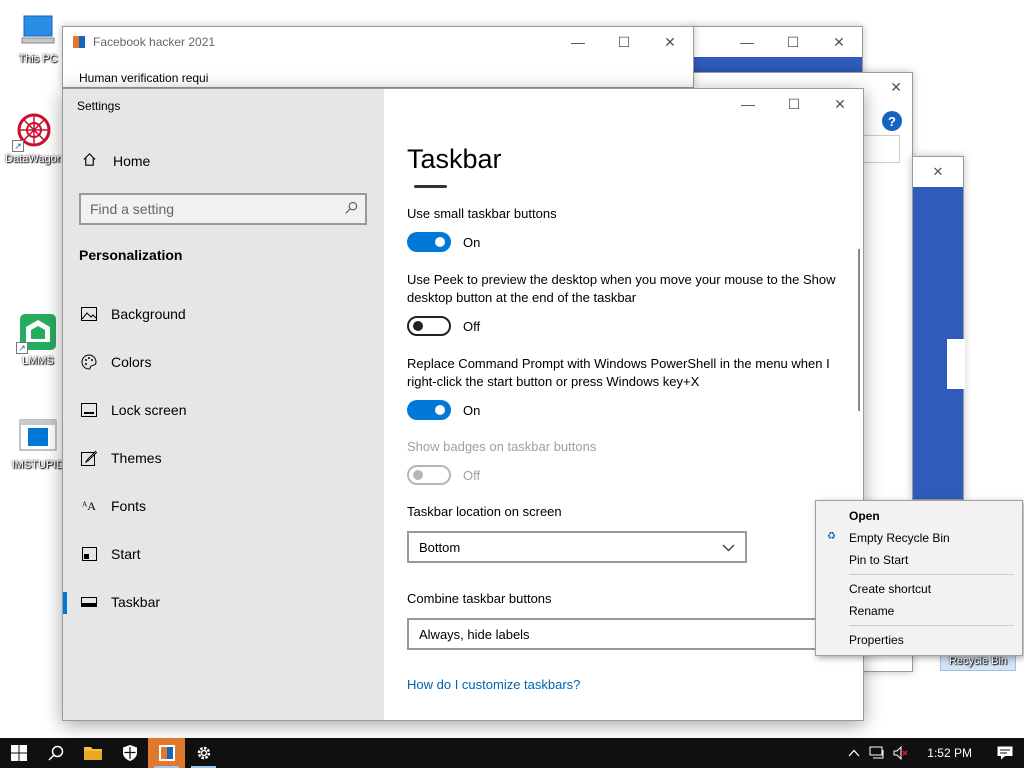 This screenshot has width=1024, height=768. I want to click on window-controls: — ☐ ✕, so click(794, 104).